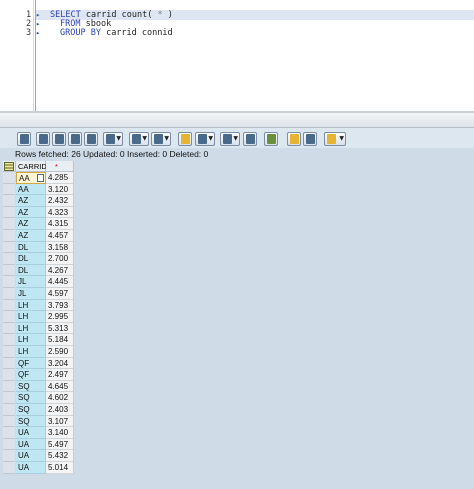 Image resolution: width=474 pixels, height=489 pixels. I want to click on find-next-button, so click(91, 139).